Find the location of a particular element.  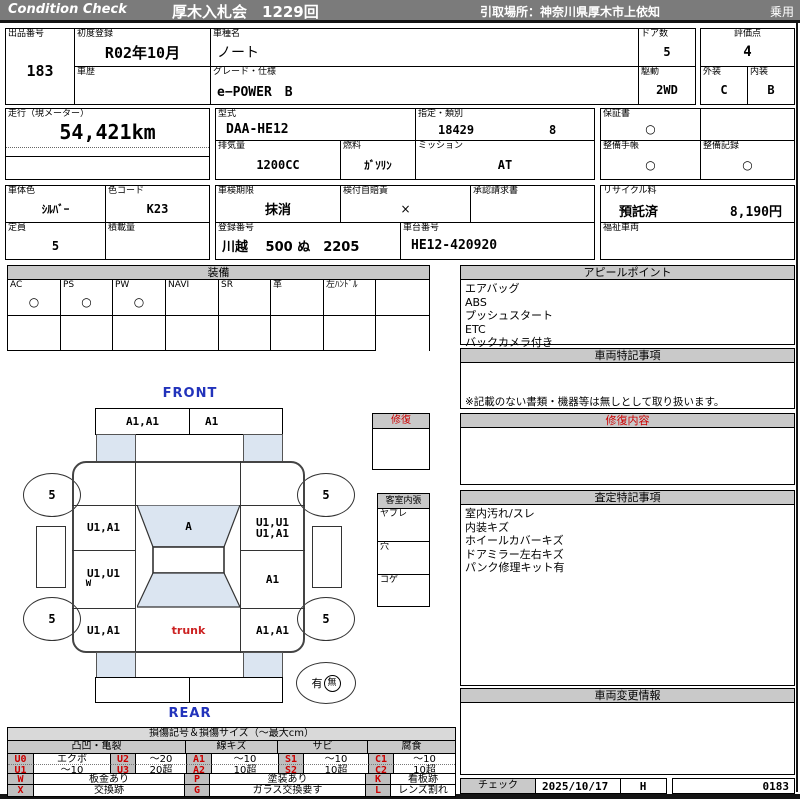

model-name-cell: 車種名 ノート is located at coordinates (424, 47).